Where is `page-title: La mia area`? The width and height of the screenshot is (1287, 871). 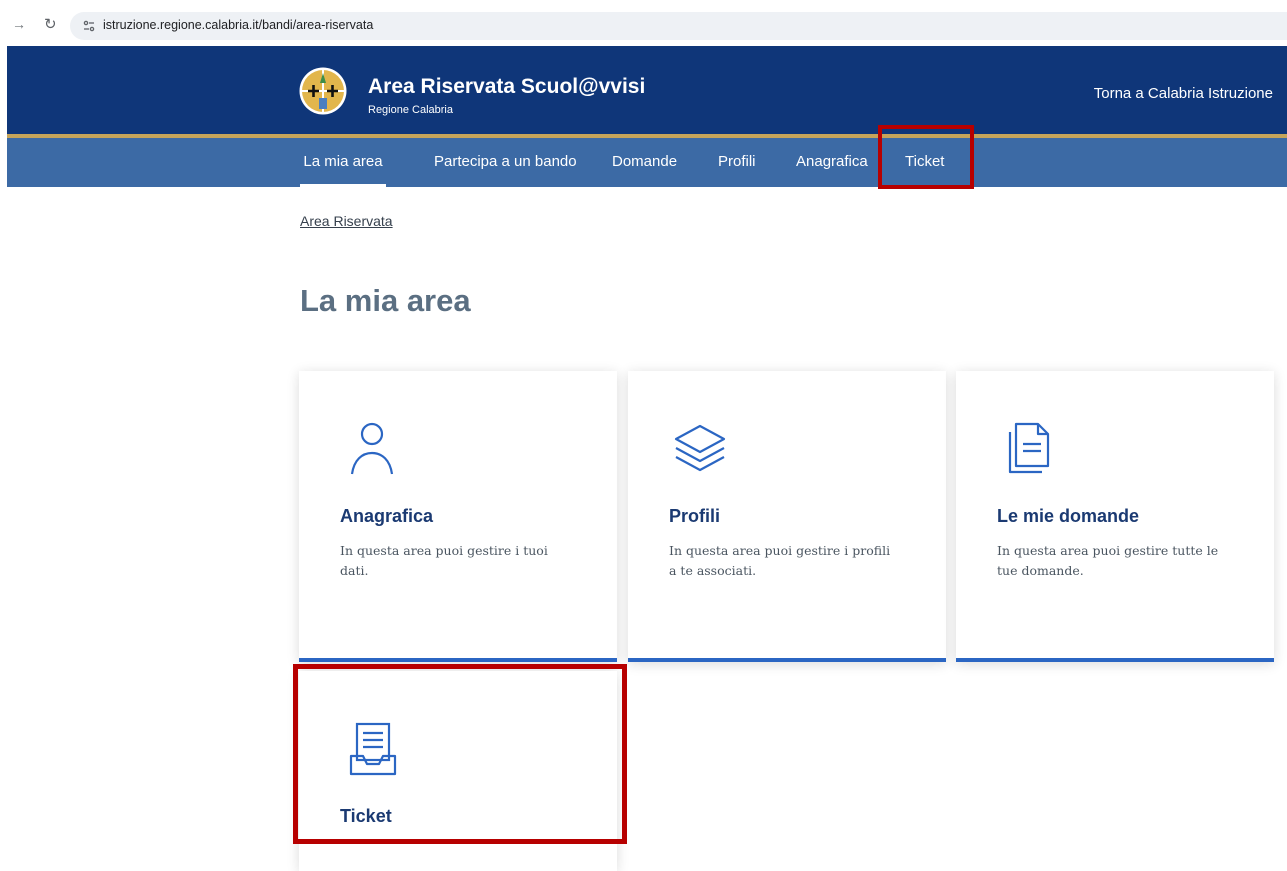
page-title: La mia area is located at coordinates (385, 300).